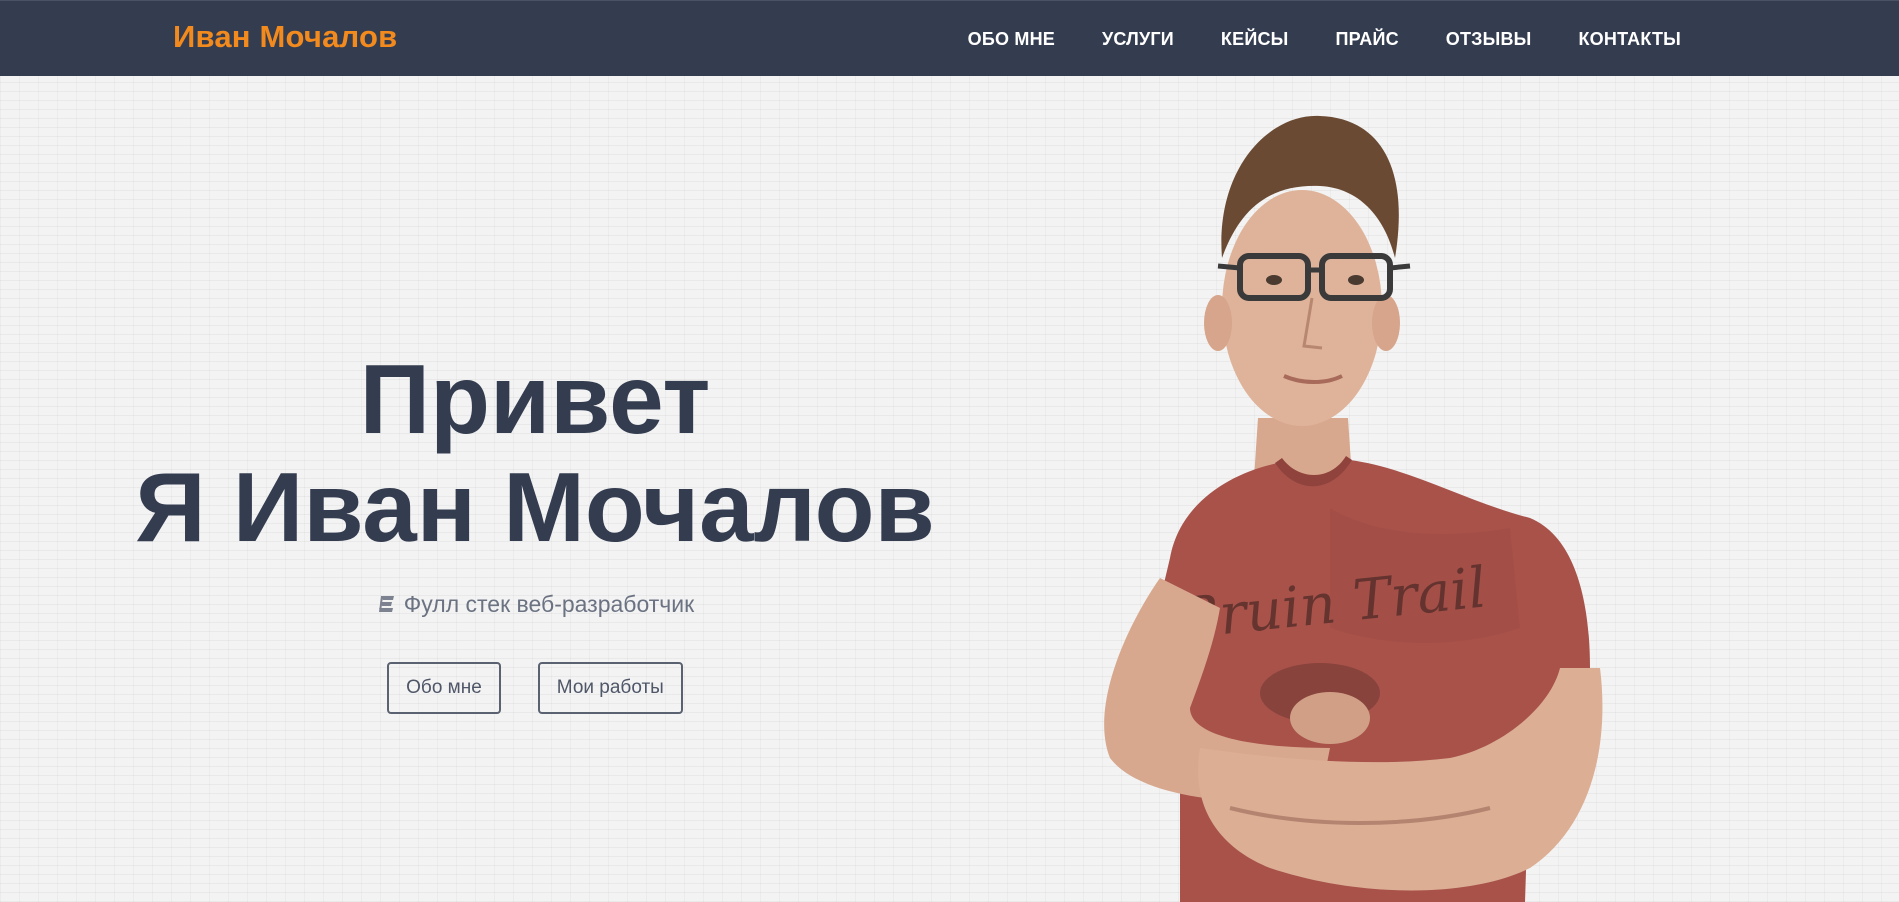 This screenshot has height=902, width=1899. I want to click on nav-item-about: ОБО МНЕ, so click(1011, 39).